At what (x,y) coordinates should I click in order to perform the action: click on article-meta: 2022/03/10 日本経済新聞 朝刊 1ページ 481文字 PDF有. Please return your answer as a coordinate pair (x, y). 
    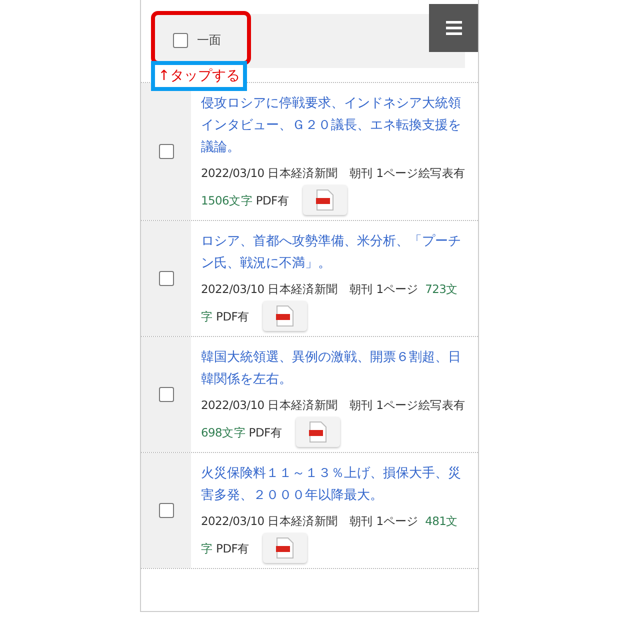
    Looking at the image, I should click on (335, 537).